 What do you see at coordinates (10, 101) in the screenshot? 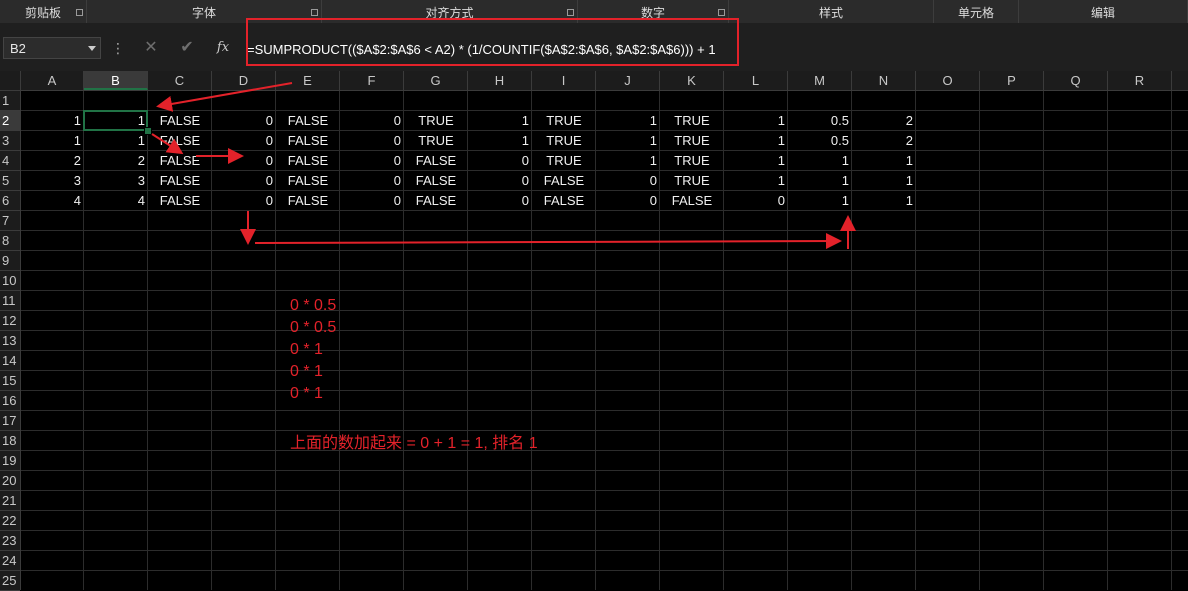
I see `row-header-1: 1` at bounding box center [10, 101].